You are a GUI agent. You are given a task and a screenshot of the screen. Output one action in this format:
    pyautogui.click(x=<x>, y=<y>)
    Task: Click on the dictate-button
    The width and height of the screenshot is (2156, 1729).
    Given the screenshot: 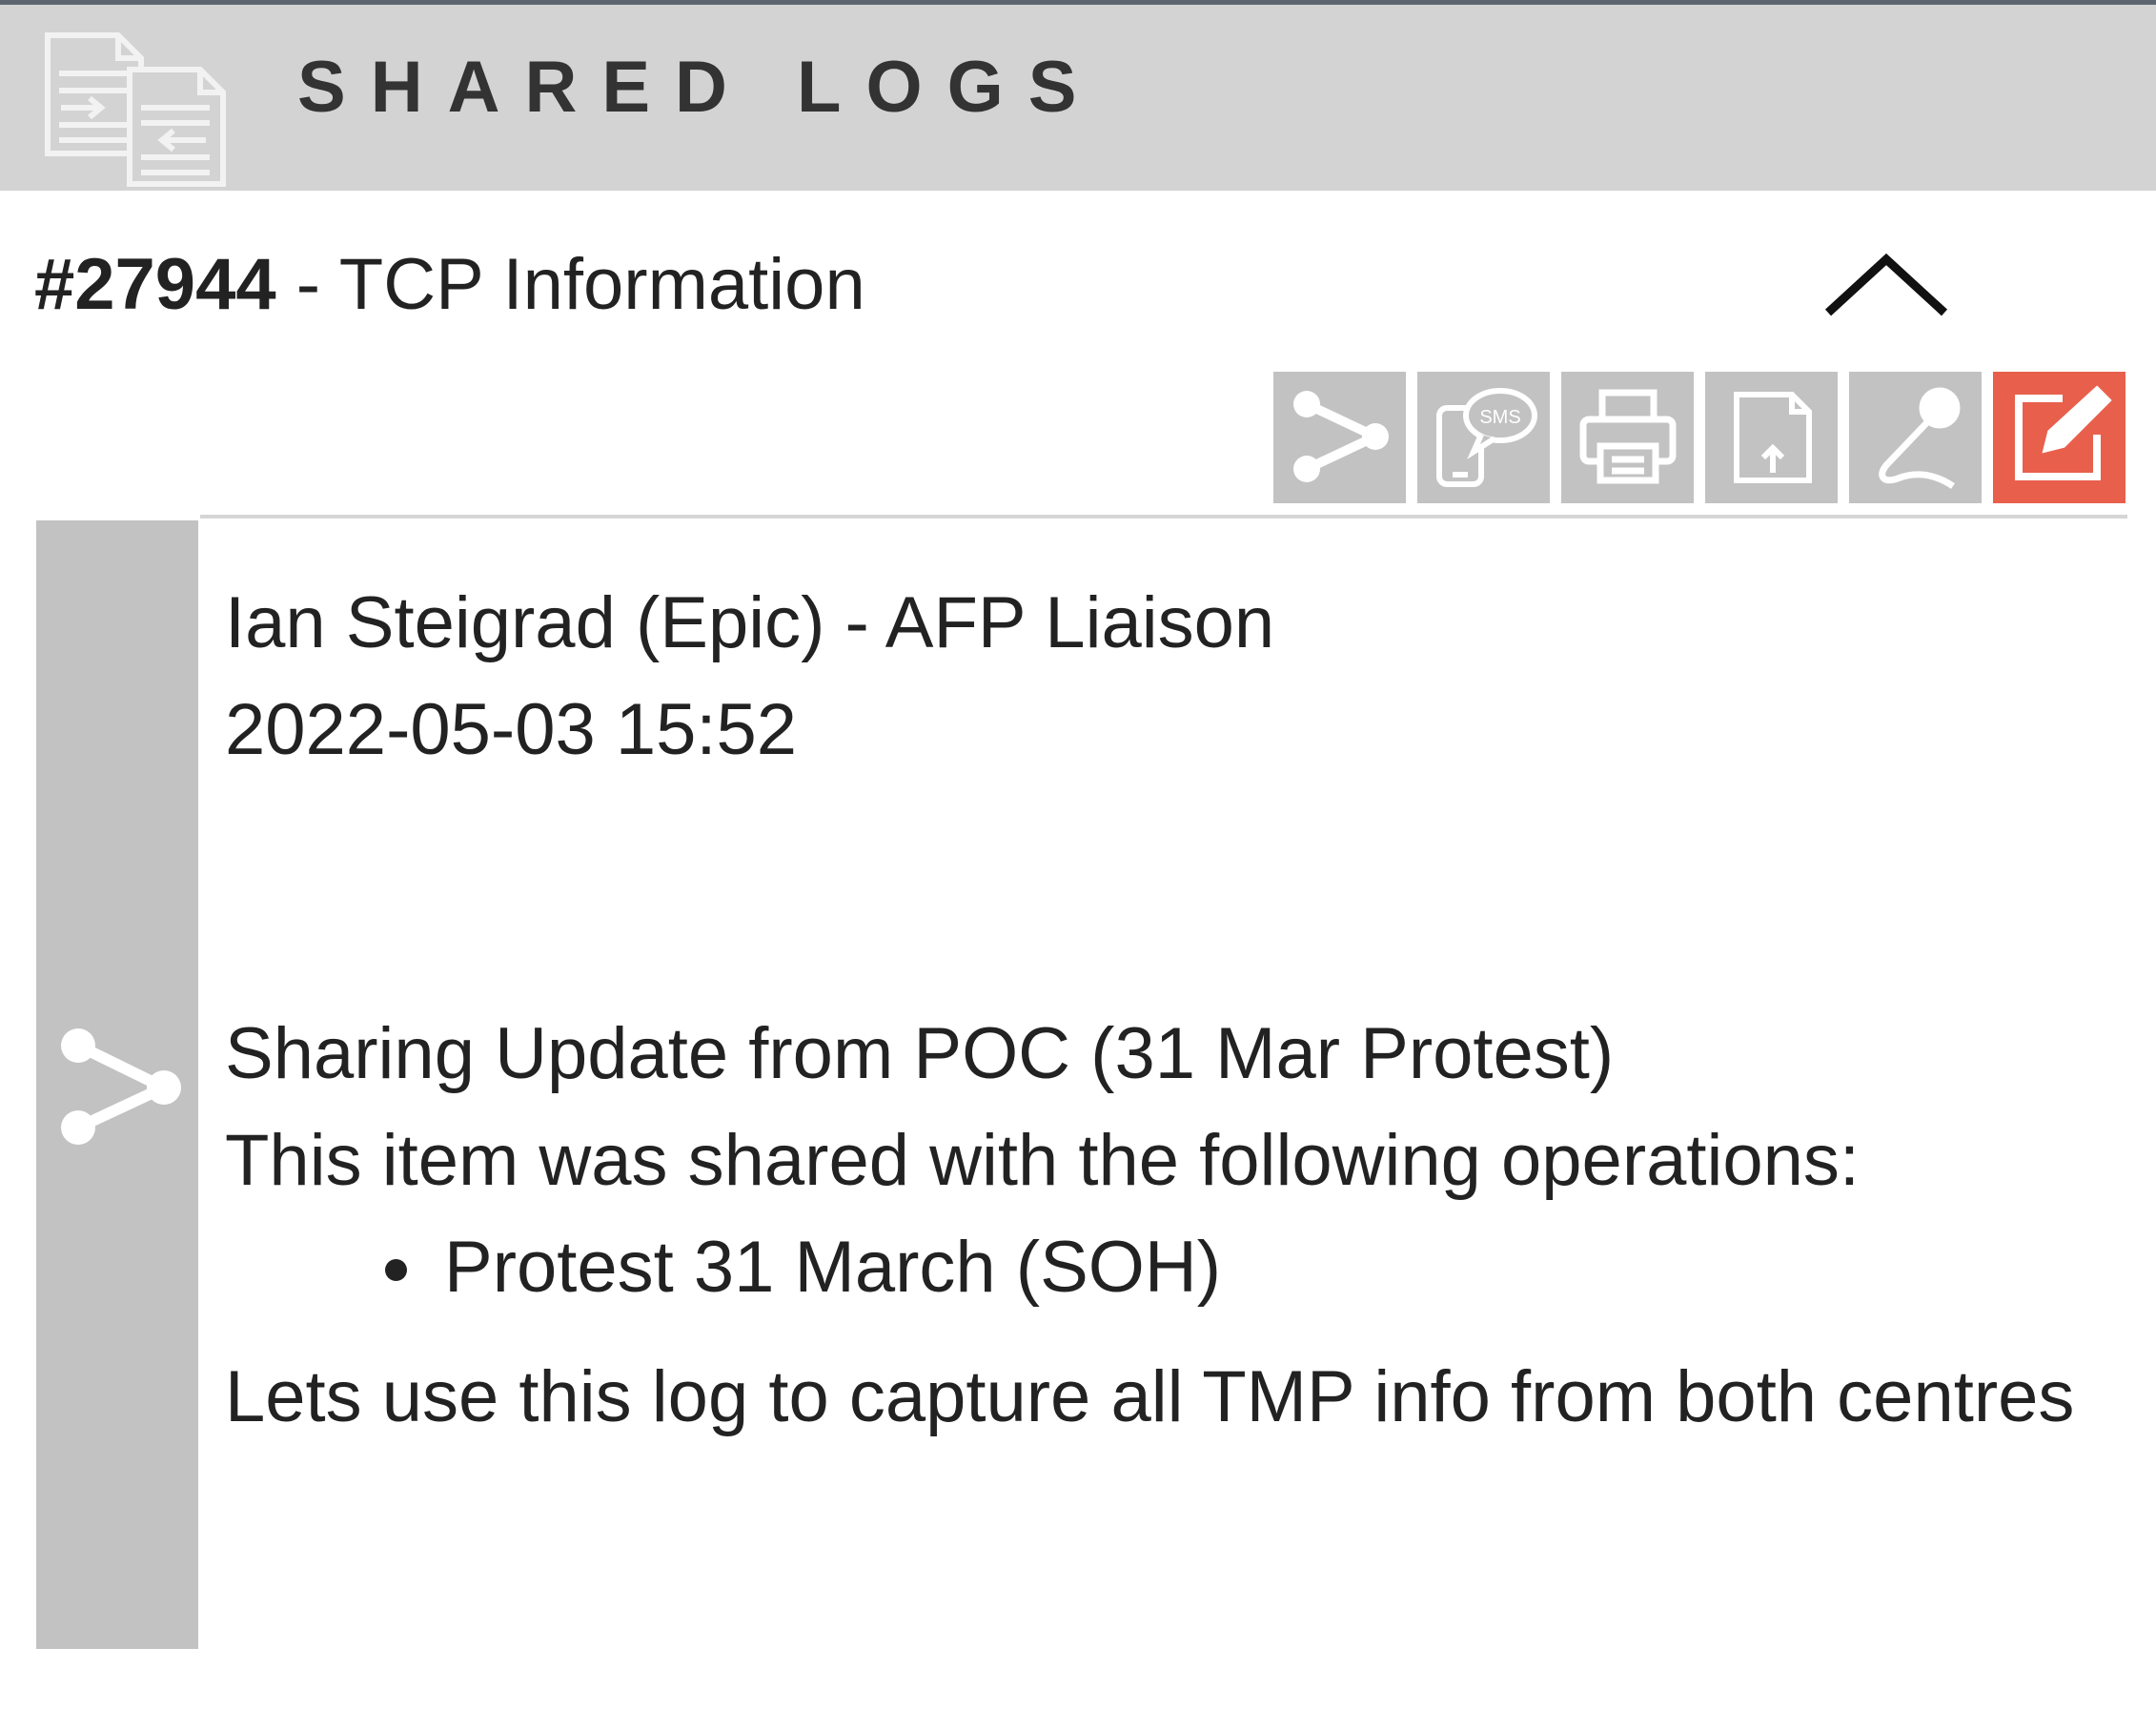 What is the action you would take?
    pyautogui.click(x=1916, y=437)
    